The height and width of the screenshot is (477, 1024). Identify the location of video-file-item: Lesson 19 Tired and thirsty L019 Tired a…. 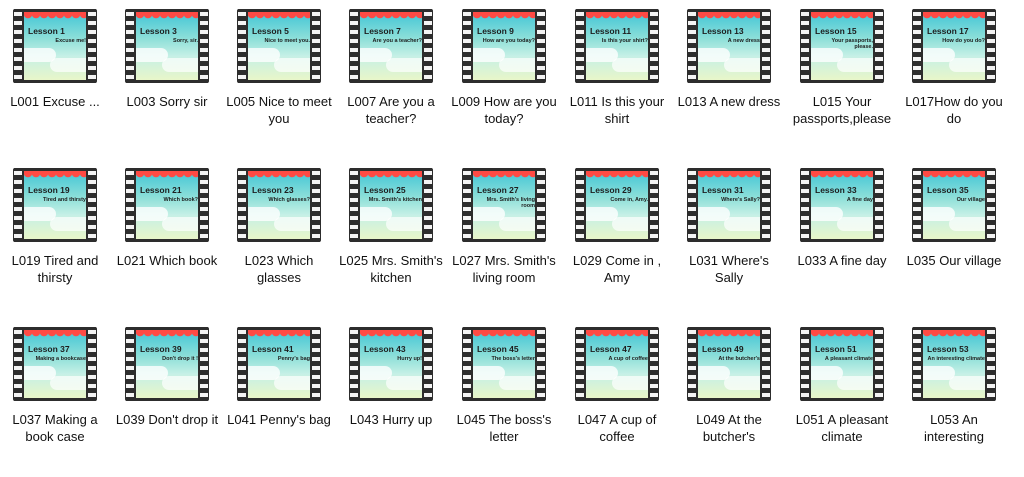
(68, 243).